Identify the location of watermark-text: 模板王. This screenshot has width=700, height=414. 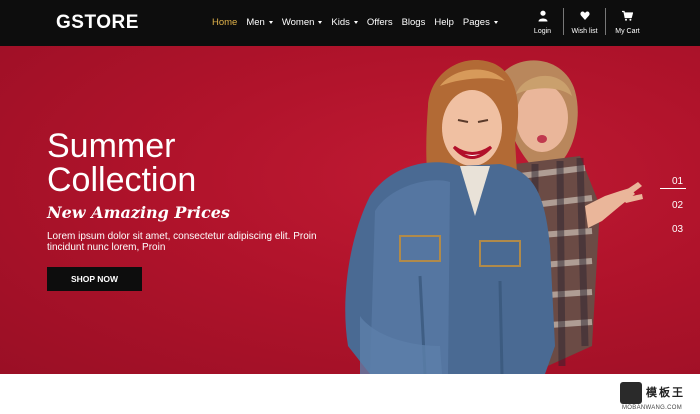
(665, 392).